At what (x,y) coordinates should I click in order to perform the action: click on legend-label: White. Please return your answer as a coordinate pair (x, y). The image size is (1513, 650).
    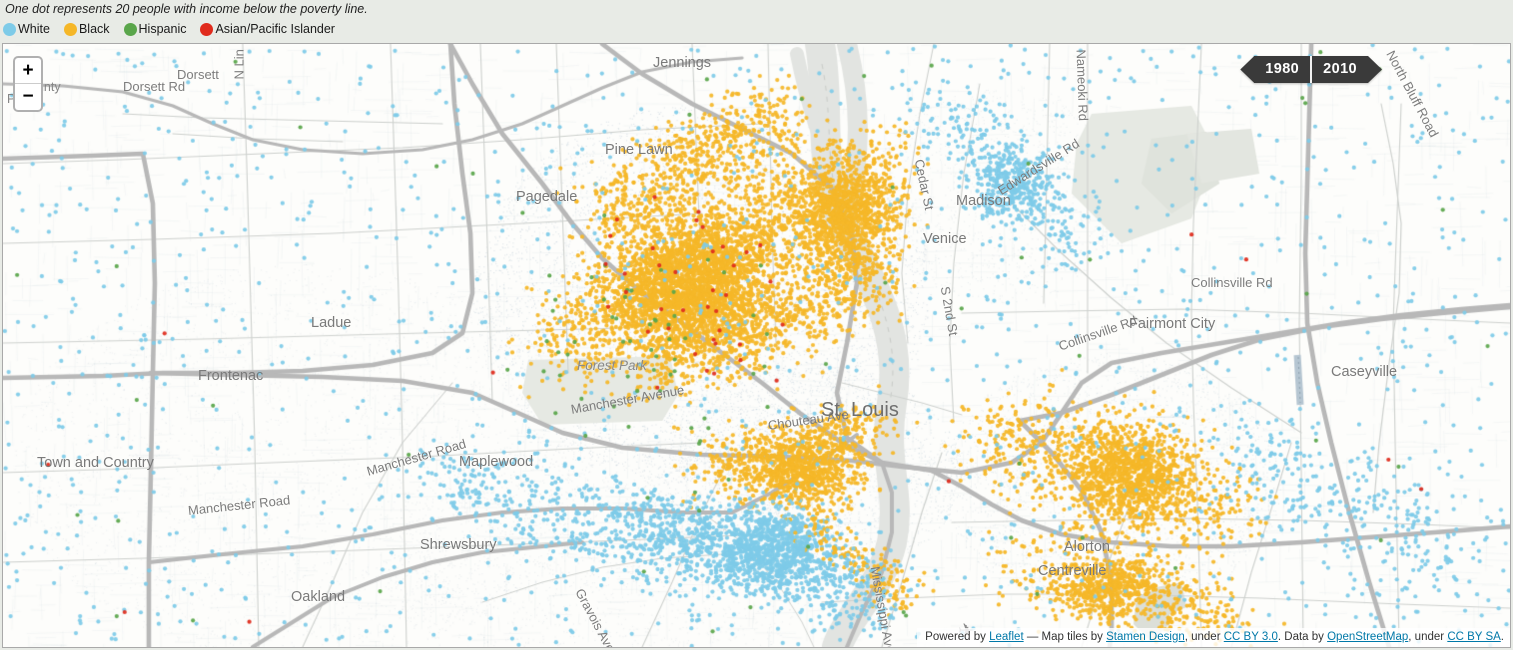
    Looking at the image, I should click on (34, 29).